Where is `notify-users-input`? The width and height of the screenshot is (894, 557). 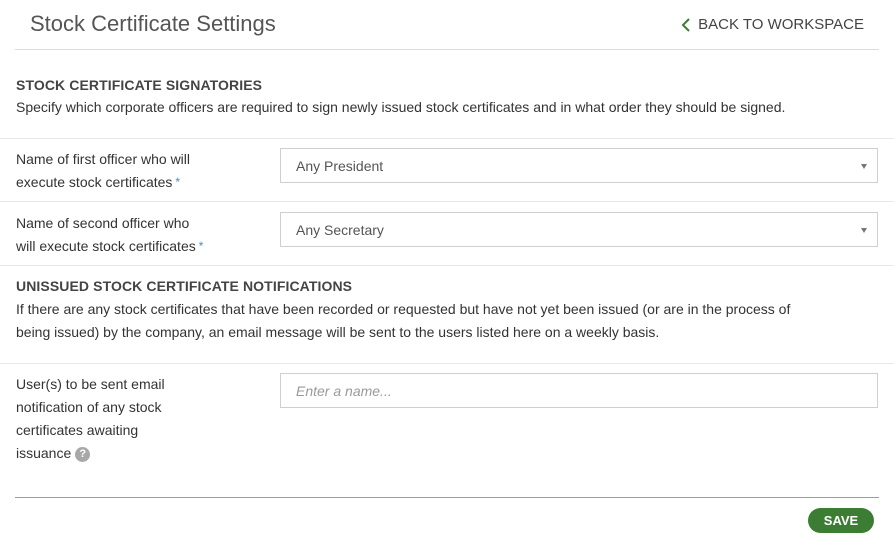
notify-users-input is located at coordinates (579, 390).